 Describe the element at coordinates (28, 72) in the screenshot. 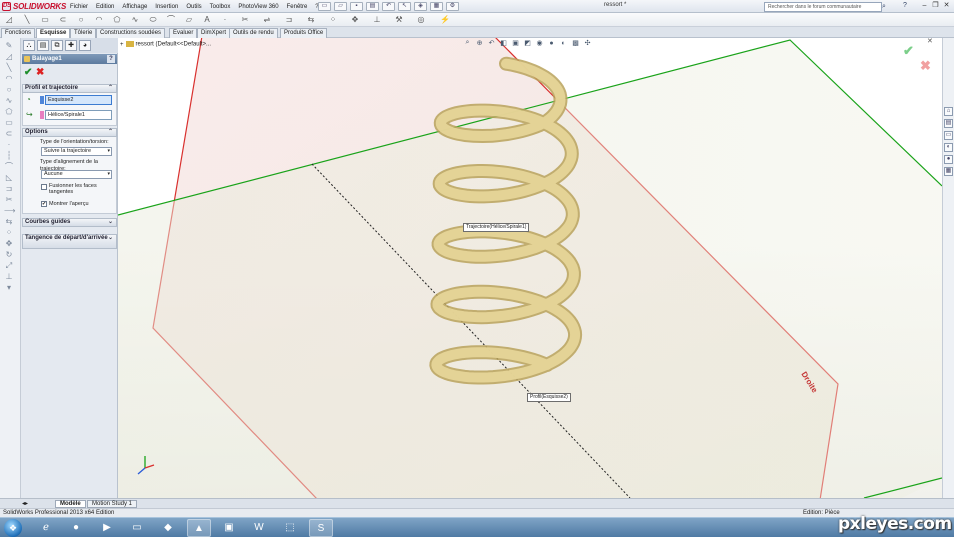

I see `ok-button: ✔` at that location.